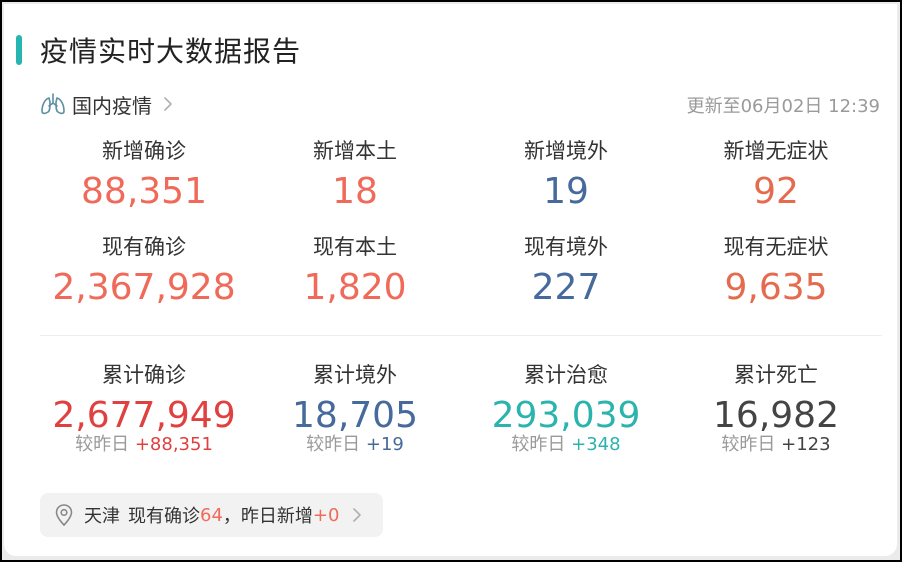  I want to click on stat-current-imported: 现有境外 227, so click(566, 272).